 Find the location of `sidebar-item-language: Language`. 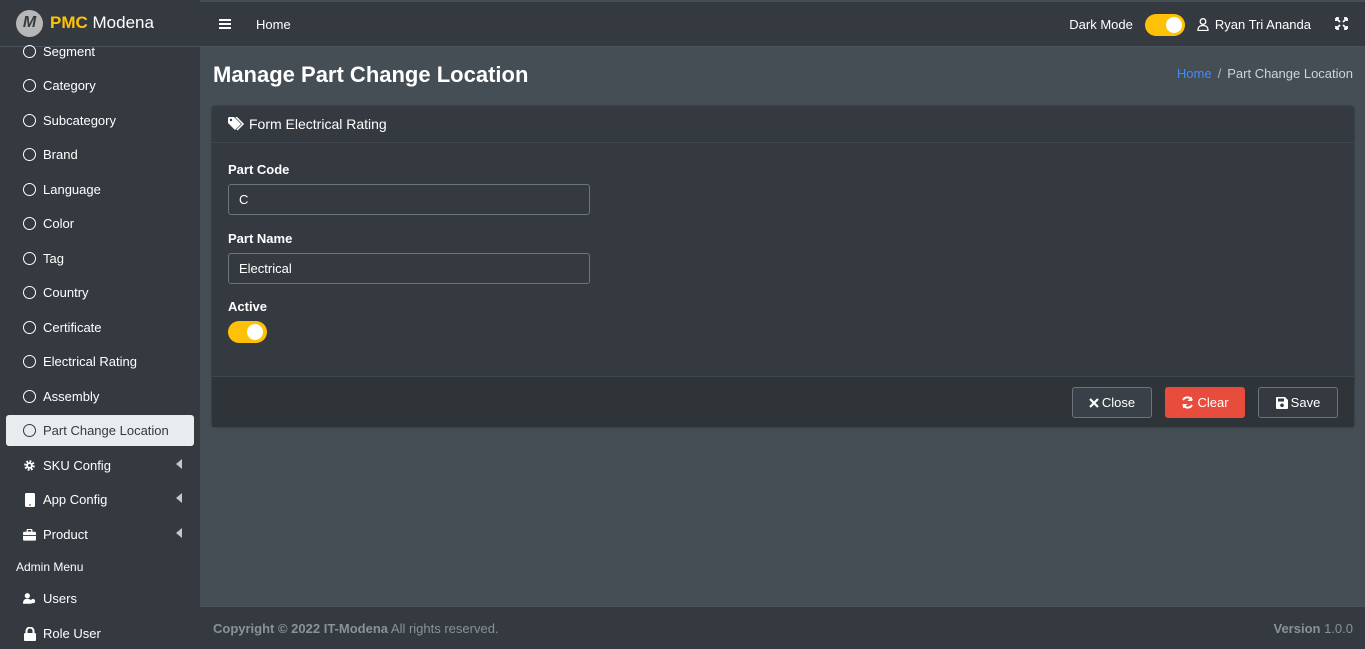

sidebar-item-language: Language is located at coordinates (100, 189).